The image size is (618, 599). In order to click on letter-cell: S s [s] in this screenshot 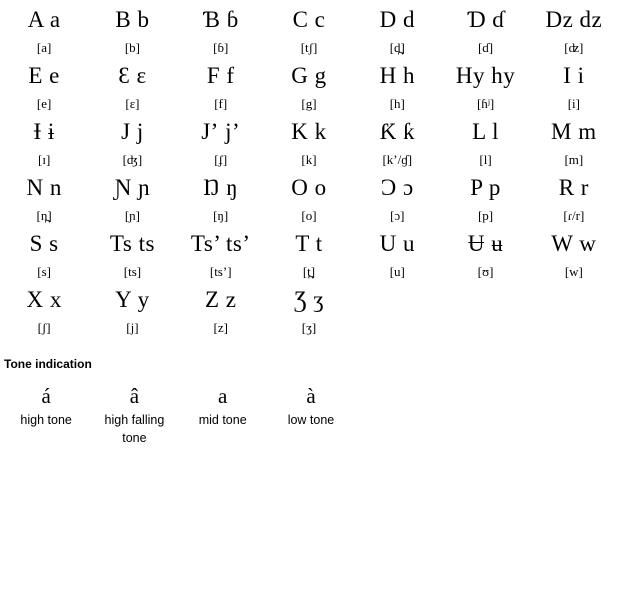, I will do `click(44, 256)`.